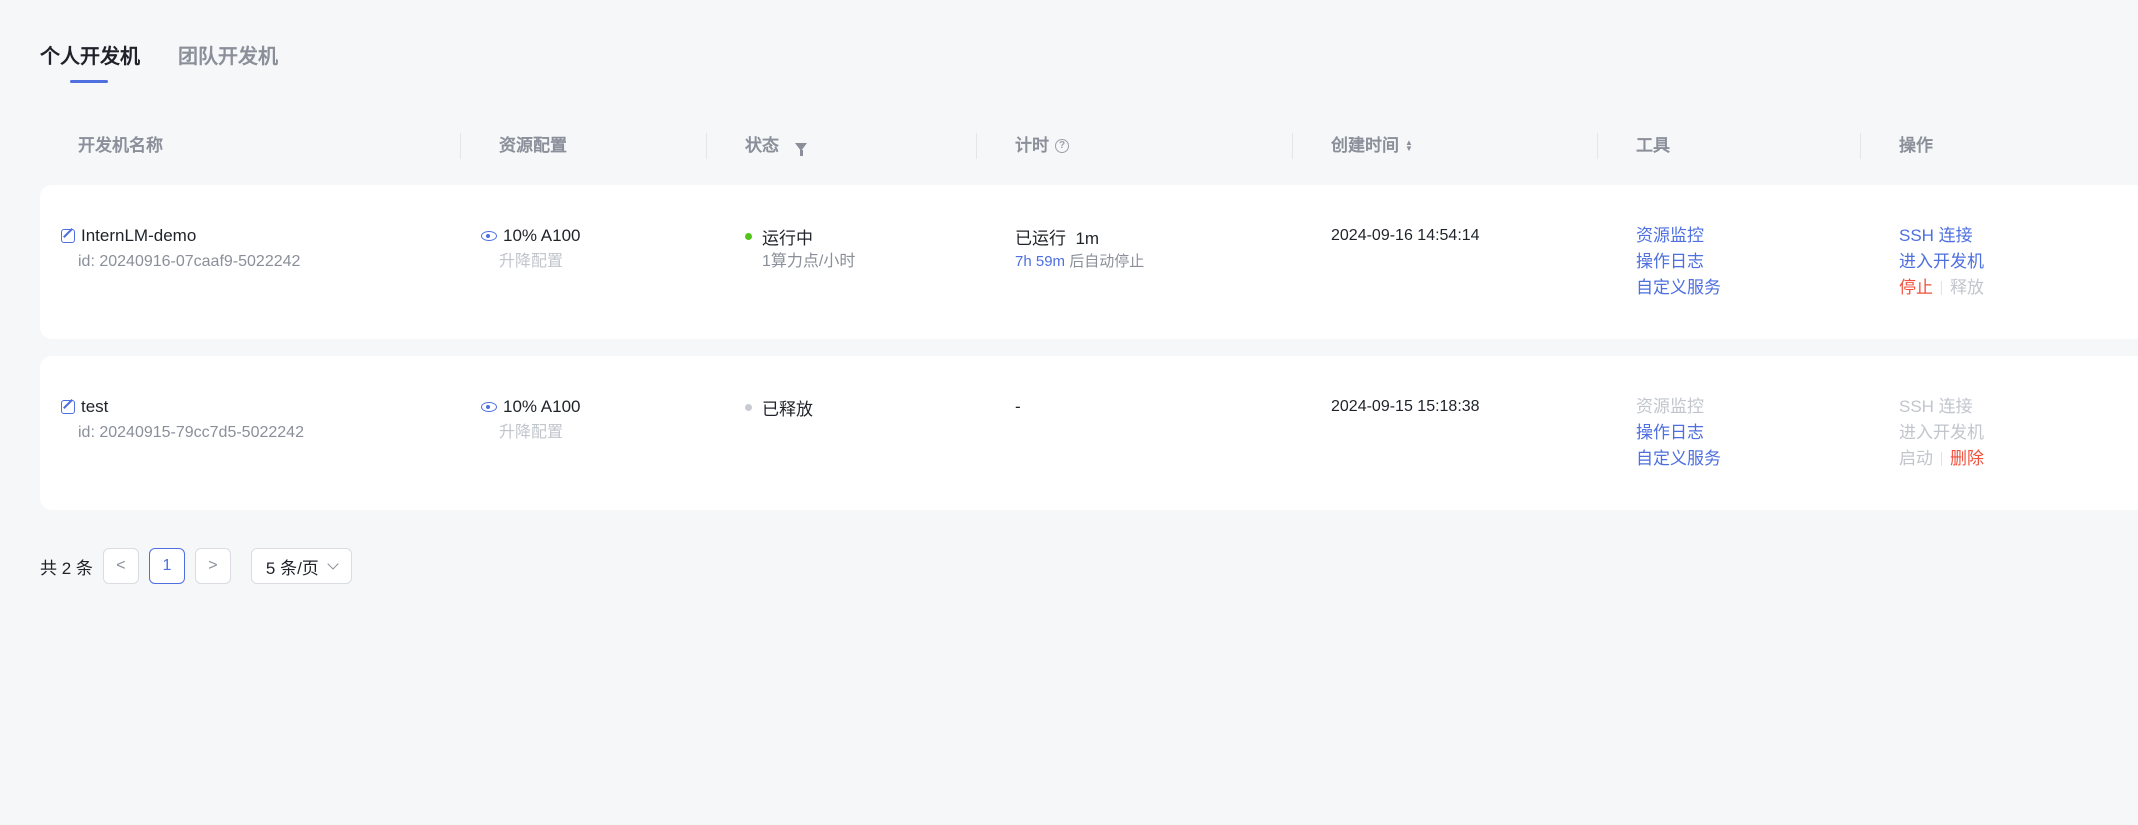 This screenshot has width=2138, height=825. I want to click on created-time: 2024-09-15 15:18:38, so click(1405, 406).